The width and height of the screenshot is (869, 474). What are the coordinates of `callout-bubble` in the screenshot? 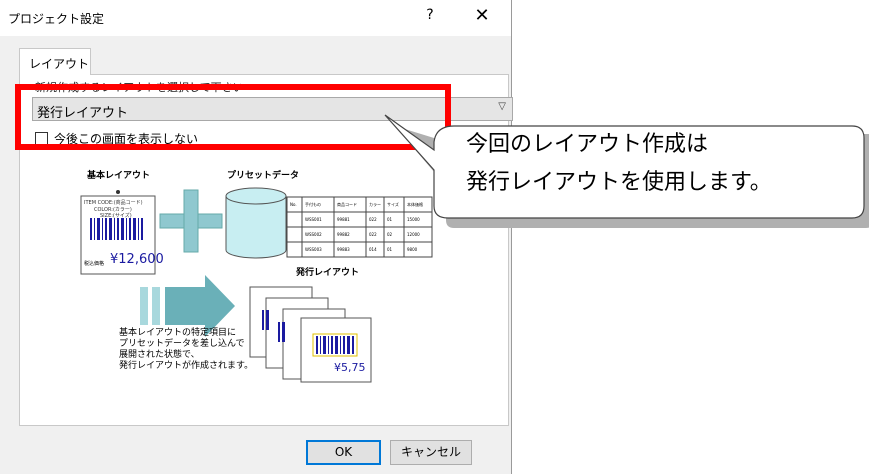 It's located at (626, 171).